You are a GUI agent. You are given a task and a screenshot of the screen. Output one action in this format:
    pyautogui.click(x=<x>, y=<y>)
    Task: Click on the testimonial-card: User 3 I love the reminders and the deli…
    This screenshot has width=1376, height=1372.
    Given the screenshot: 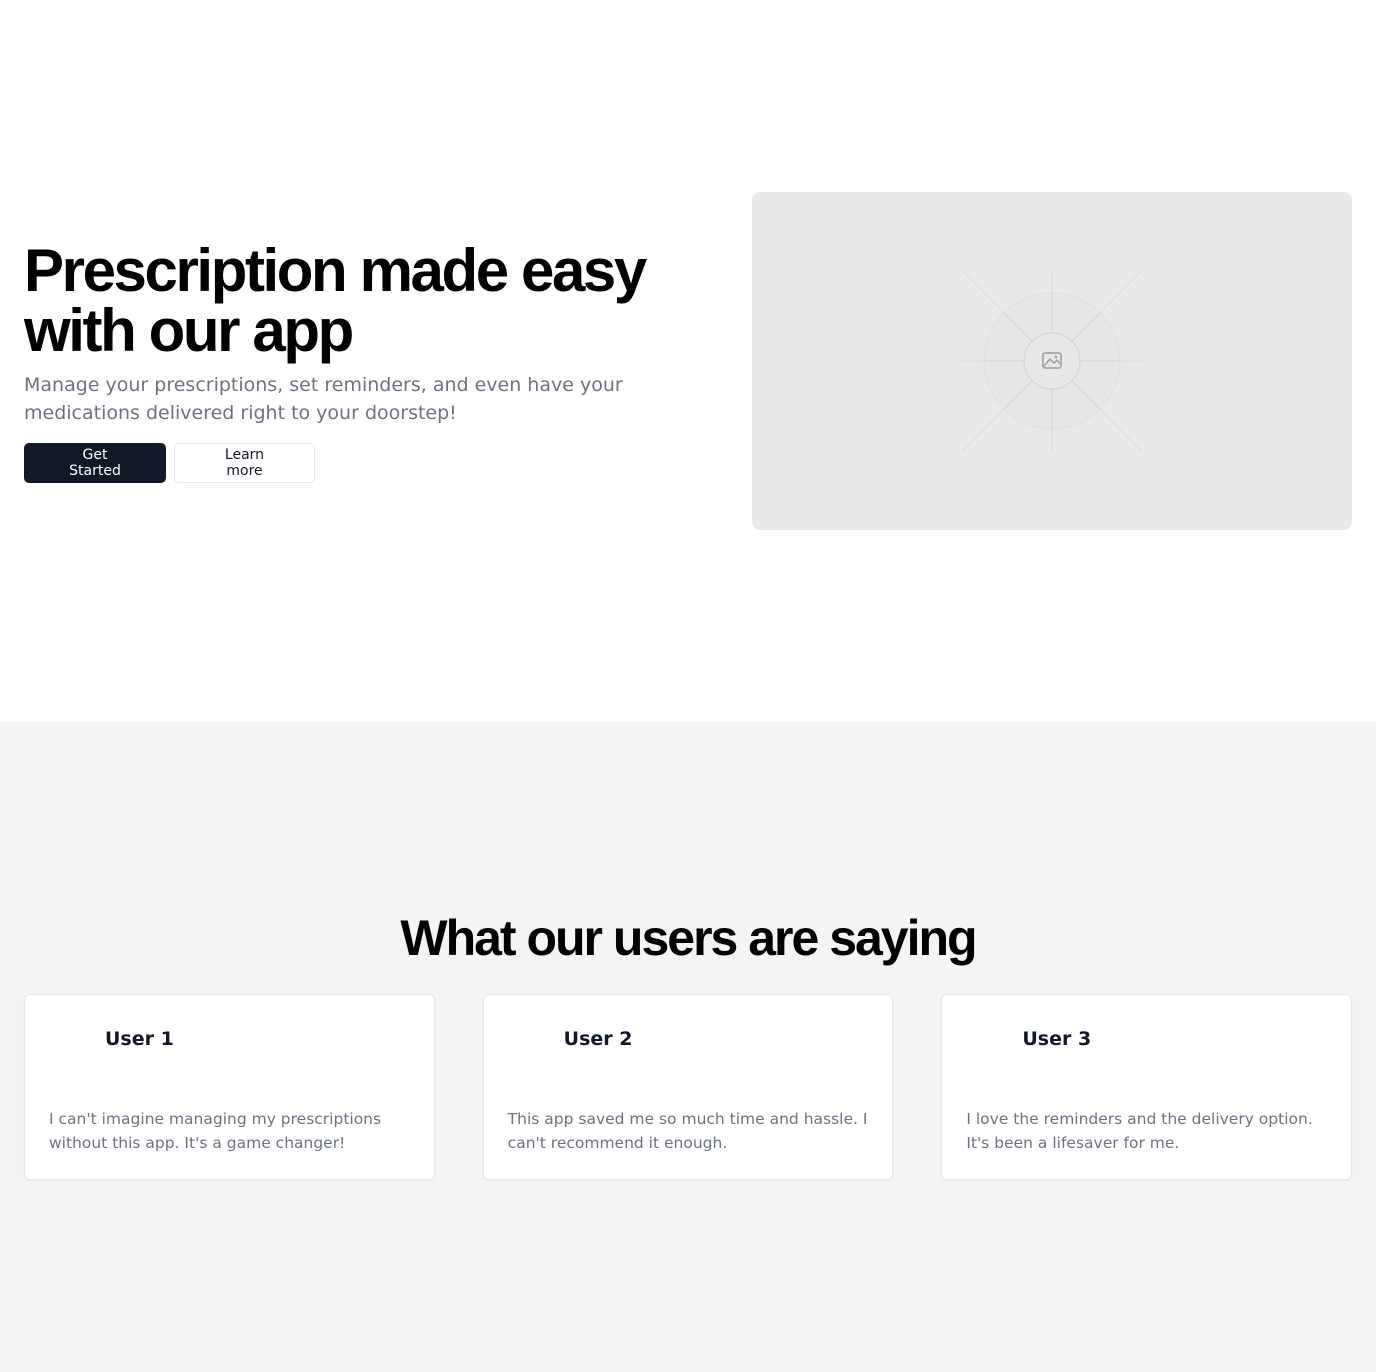 What is the action you would take?
    pyautogui.click(x=1147, y=1087)
    